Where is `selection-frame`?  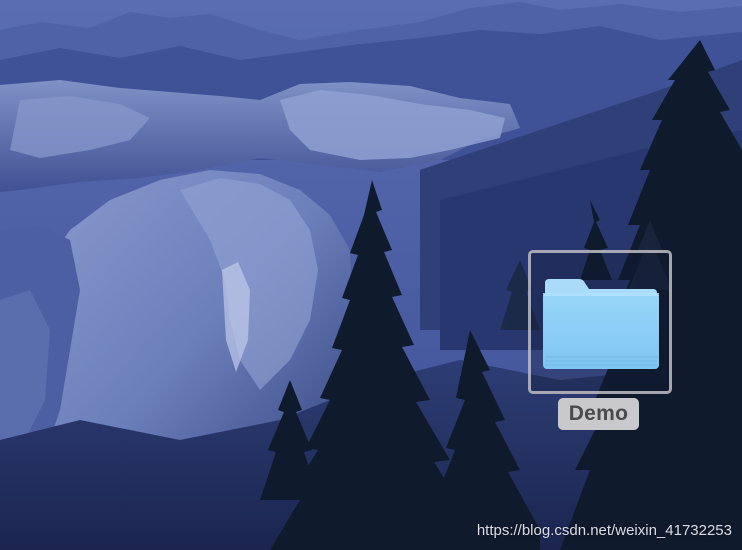 selection-frame is located at coordinates (600, 322).